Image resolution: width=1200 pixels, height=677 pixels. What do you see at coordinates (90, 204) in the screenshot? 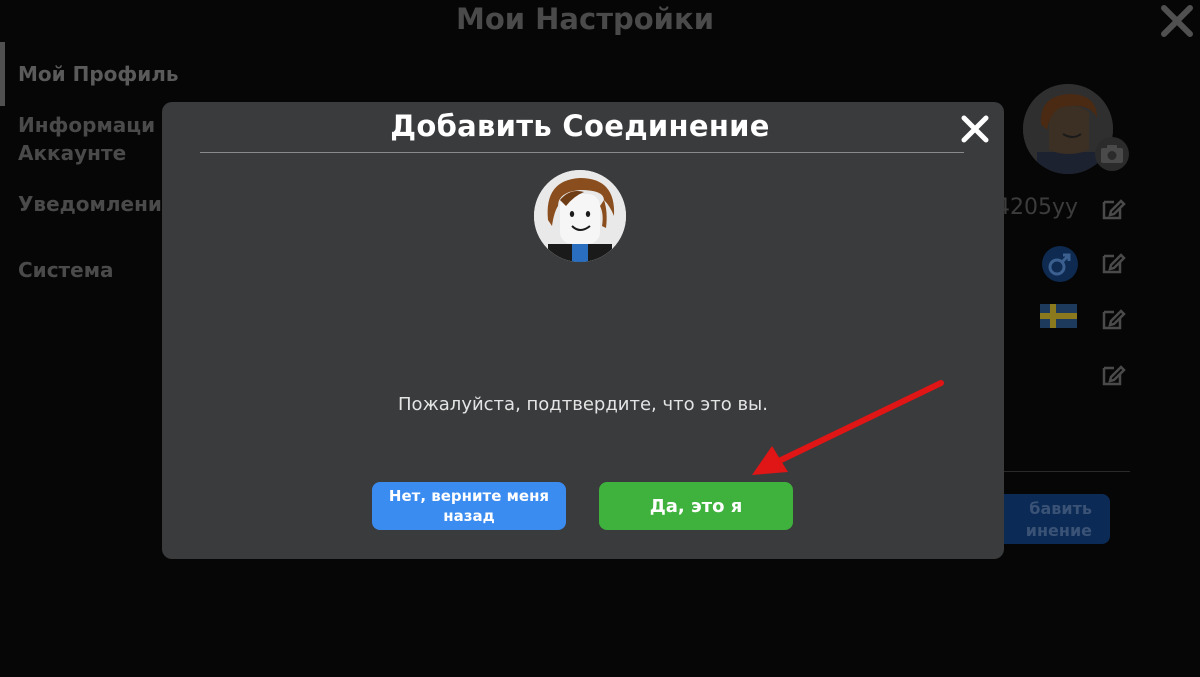
I see `sidebar-item-notifications: Уведомлени` at bounding box center [90, 204].